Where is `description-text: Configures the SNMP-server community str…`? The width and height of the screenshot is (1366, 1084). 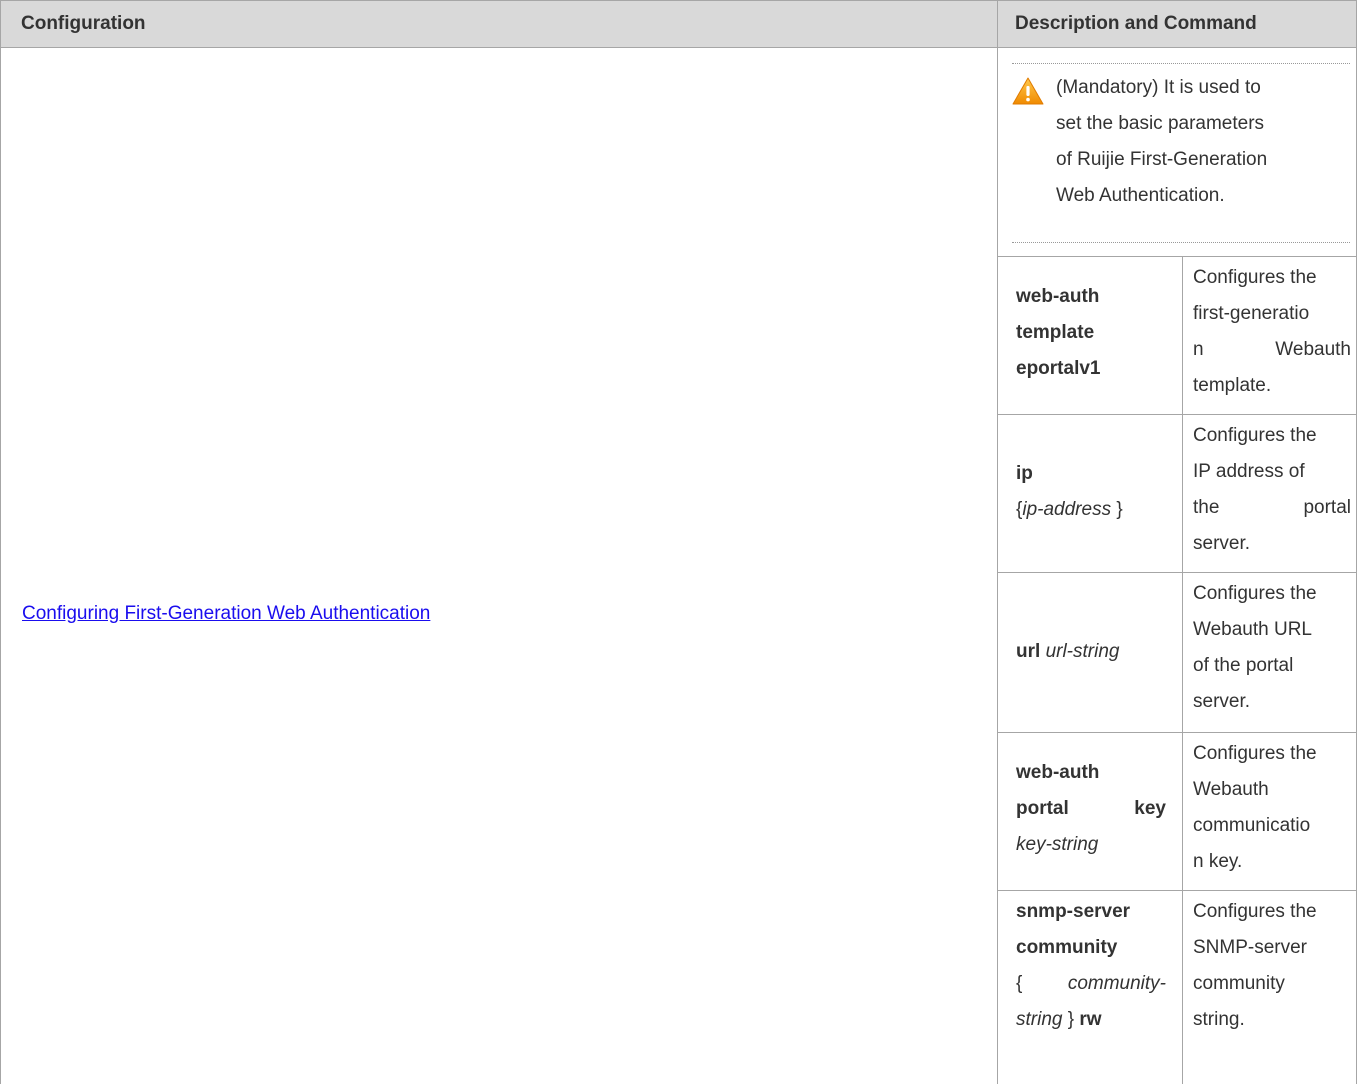
description-text: Configures the SNMP-server community str… is located at coordinates (1272, 966).